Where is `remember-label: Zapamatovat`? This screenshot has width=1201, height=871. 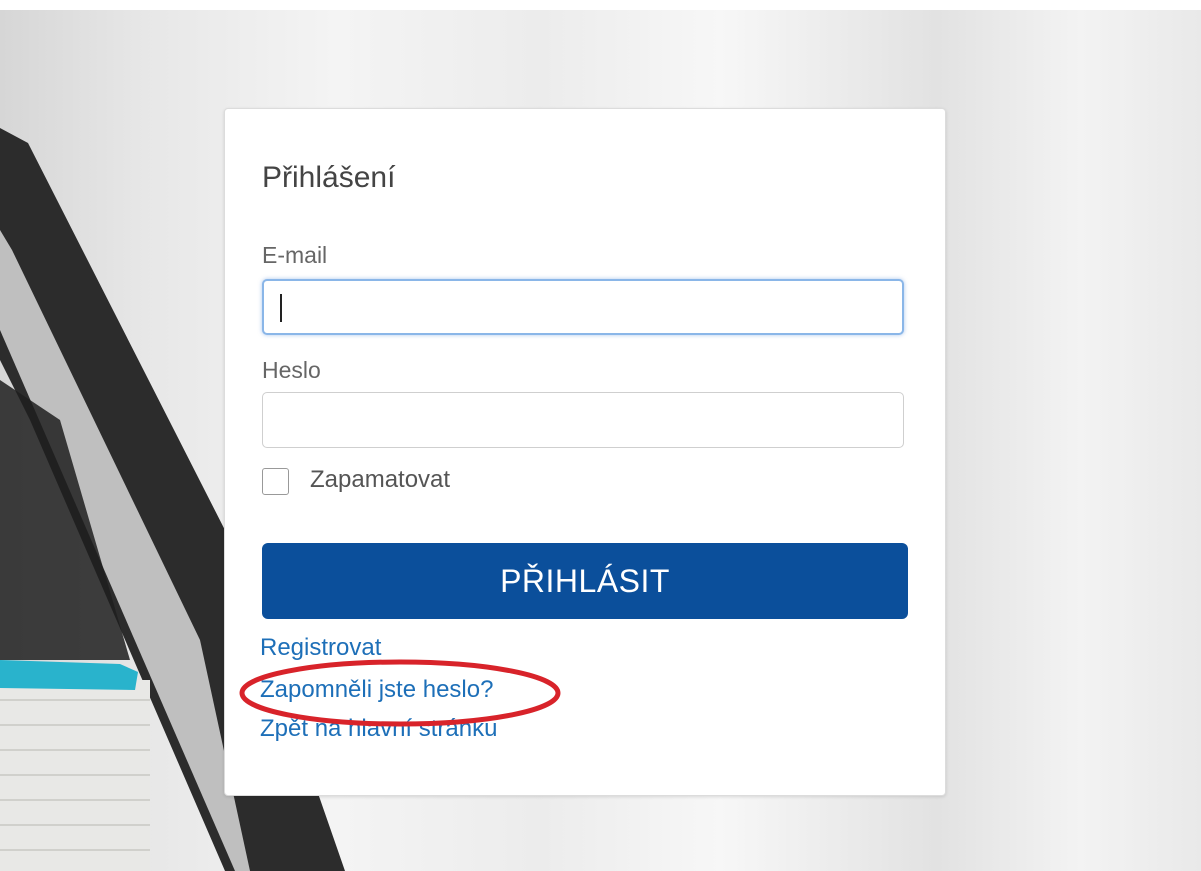
remember-label: Zapamatovat is located at coordinates (380, 480).